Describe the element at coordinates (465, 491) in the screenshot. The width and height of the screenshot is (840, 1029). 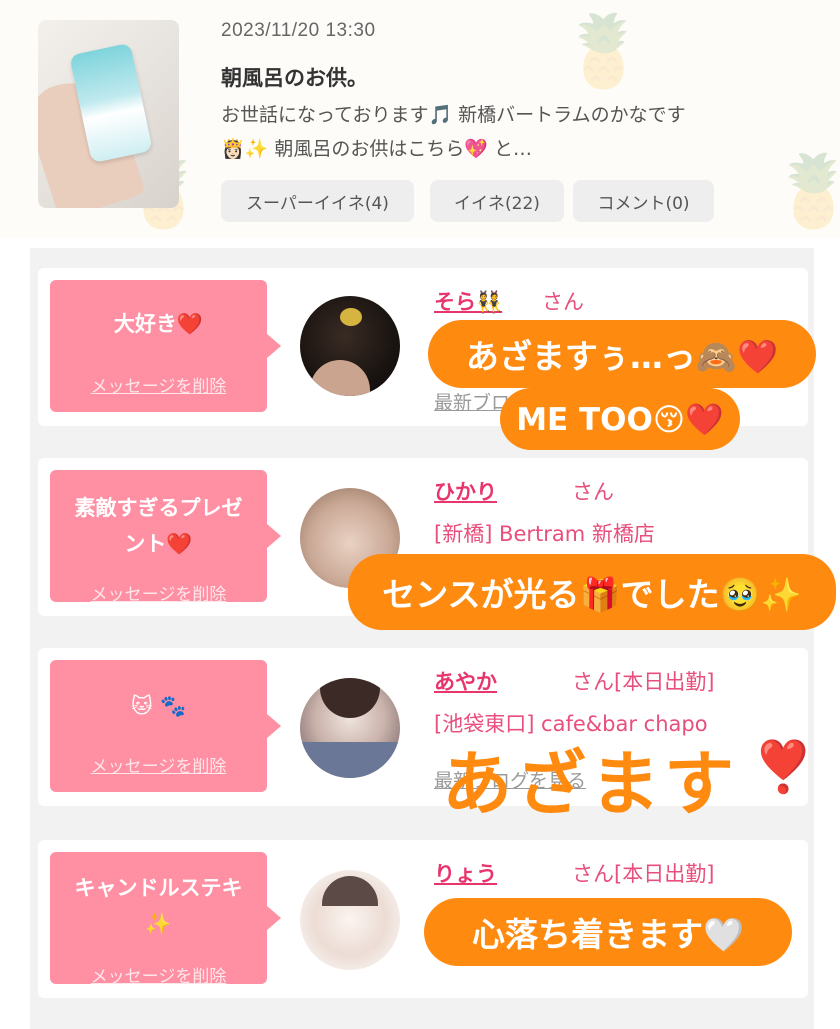
I see `user-name-link: ひかり` at that location.